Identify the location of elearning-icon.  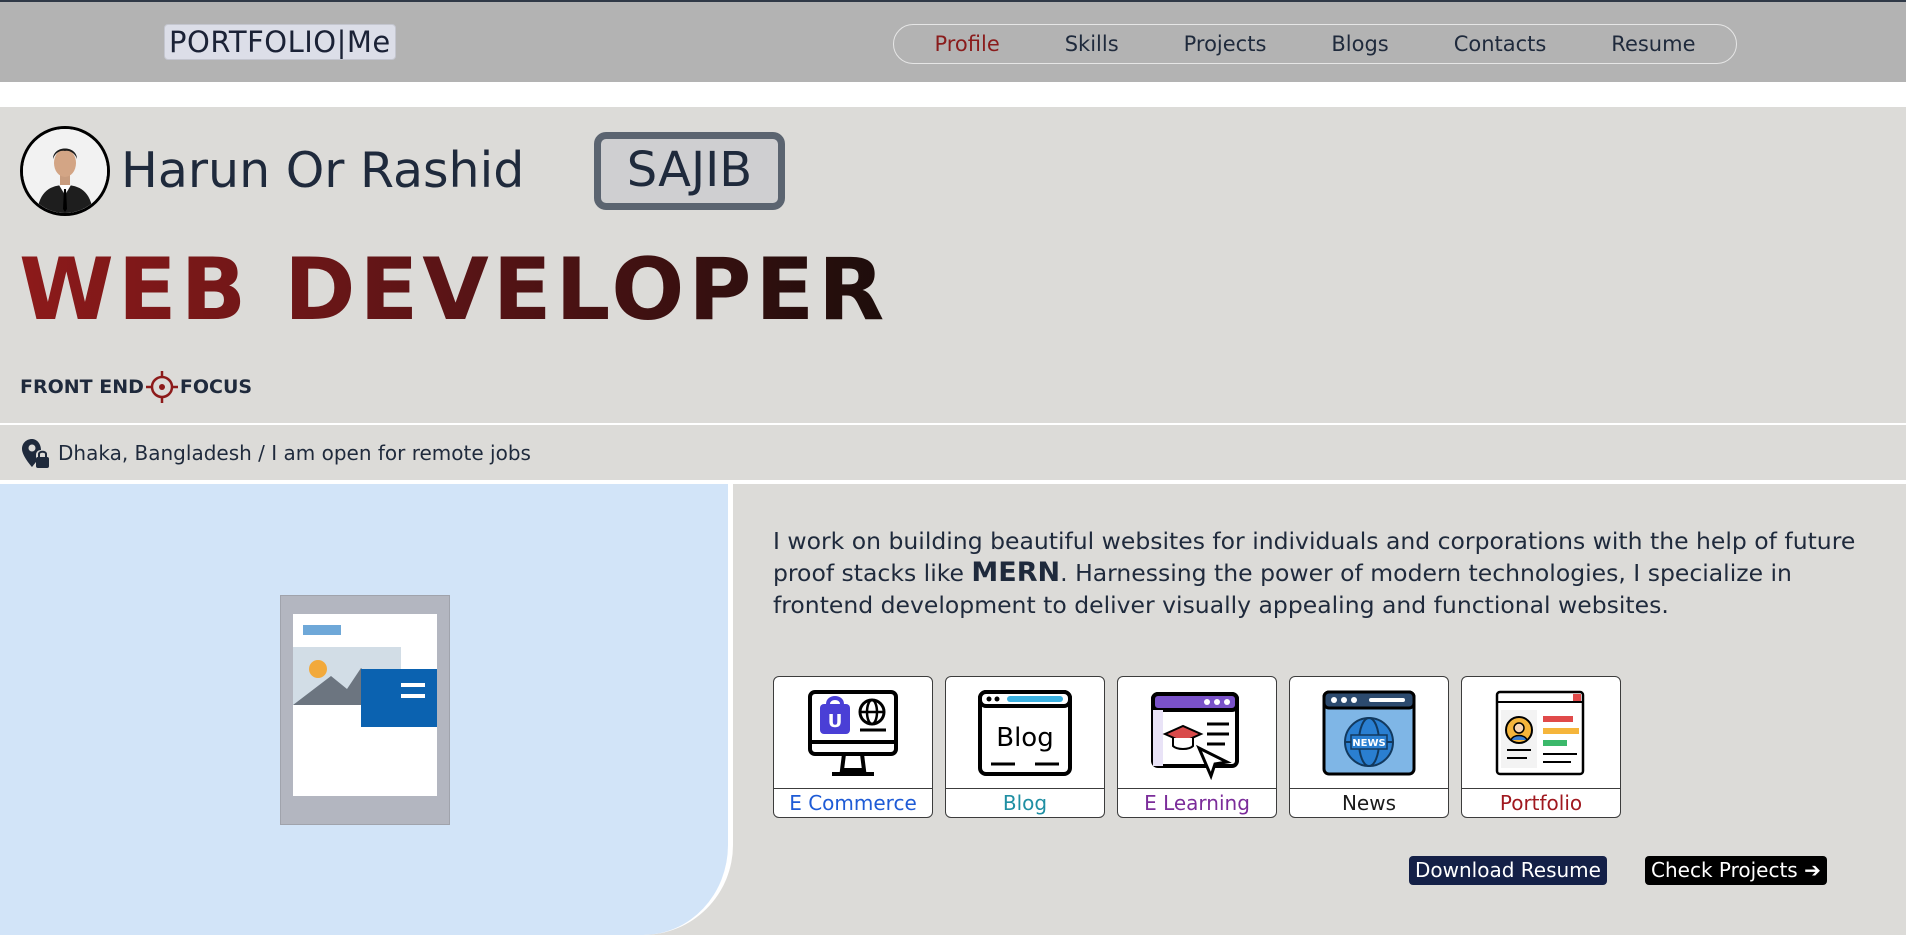
(1197, 733).